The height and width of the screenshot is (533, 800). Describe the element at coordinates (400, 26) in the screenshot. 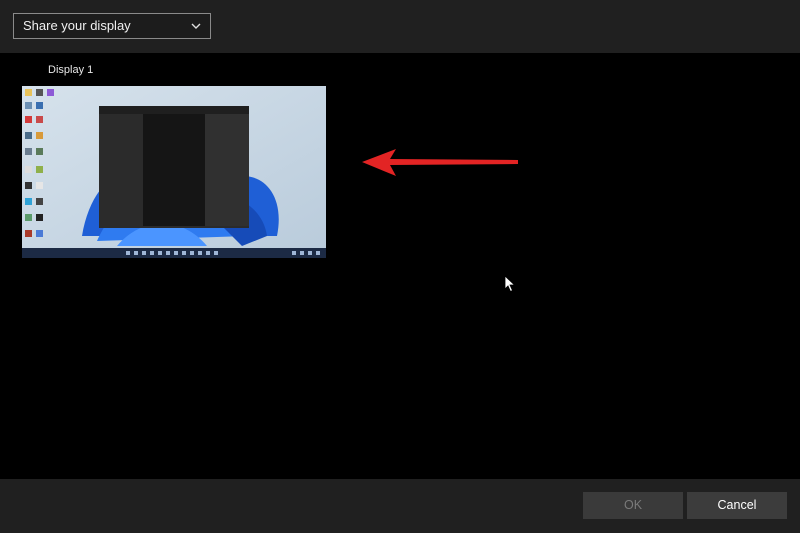

I see `top-bar: Share your display` at that location.